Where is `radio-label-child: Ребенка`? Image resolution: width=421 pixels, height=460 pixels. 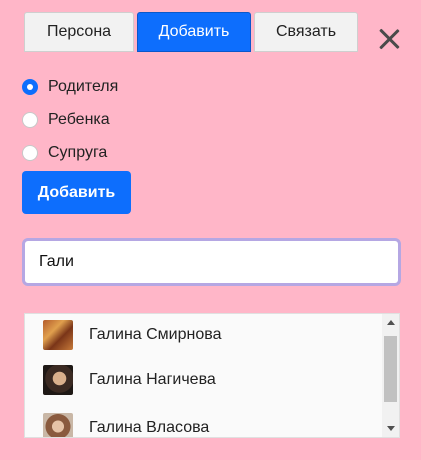
radio-label-child: Ребенка is located at coordinates (79, 119).